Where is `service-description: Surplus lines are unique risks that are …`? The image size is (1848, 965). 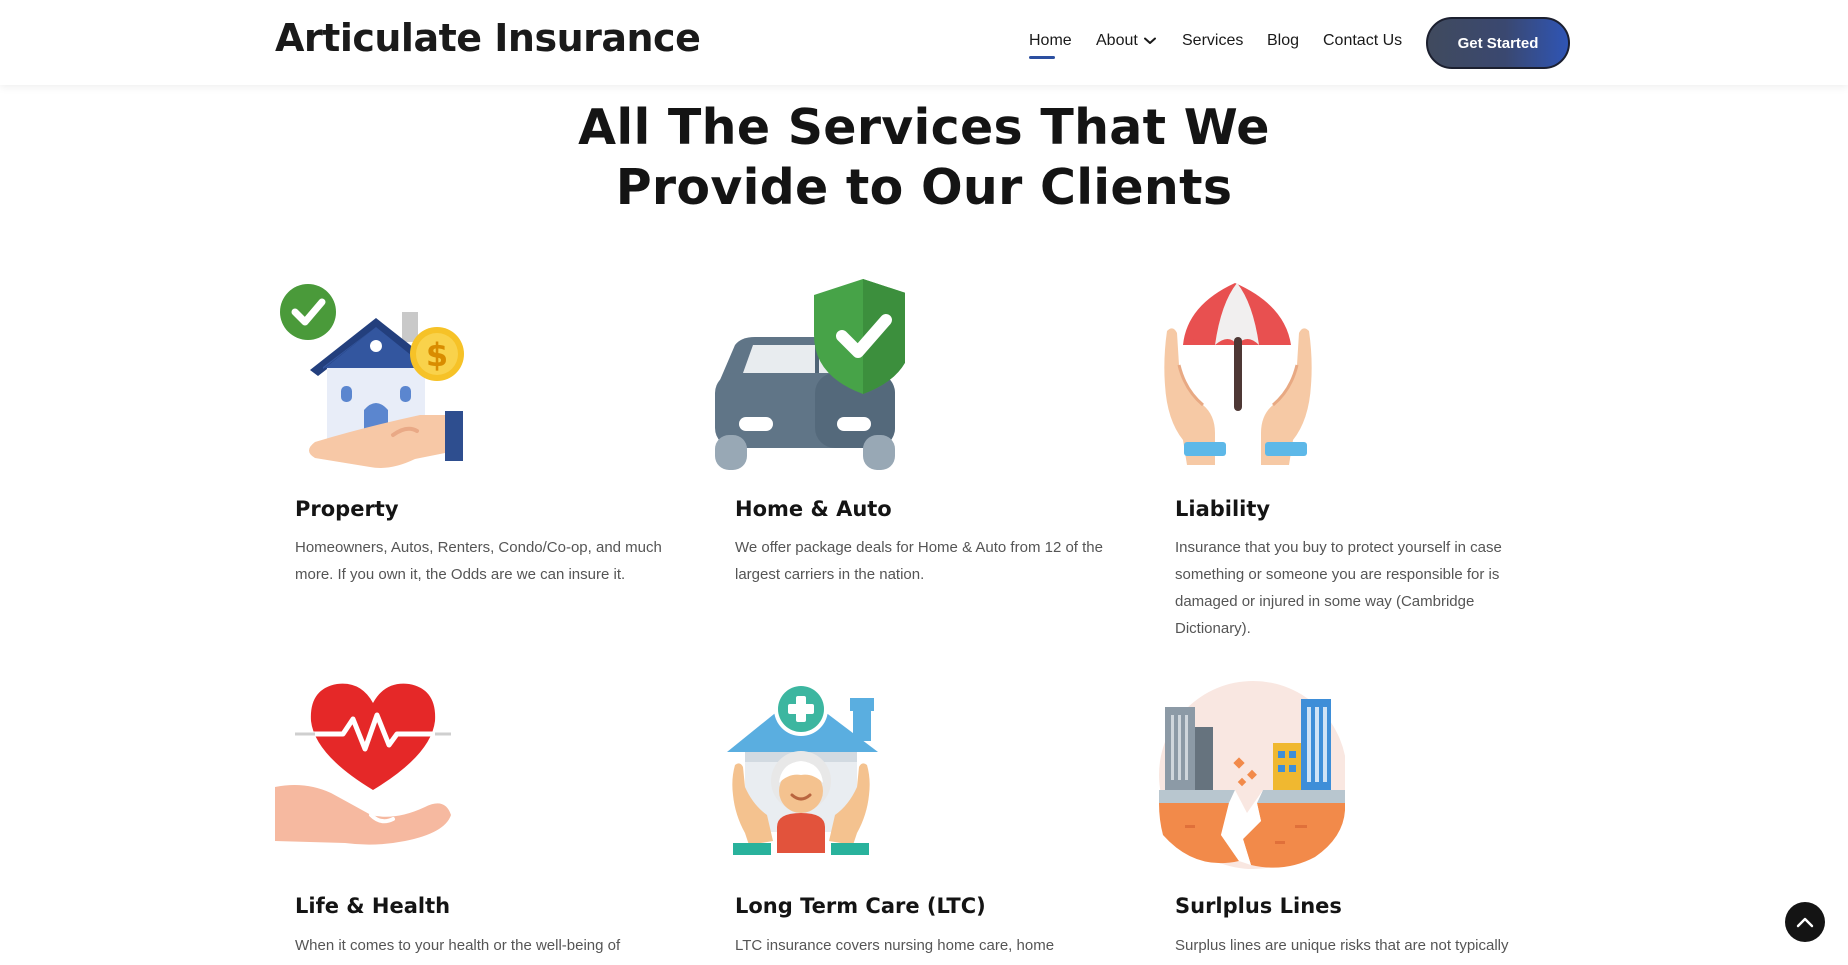
service-description: Surplus lines are unique risks that are … is located at coordinates (1342, 945).